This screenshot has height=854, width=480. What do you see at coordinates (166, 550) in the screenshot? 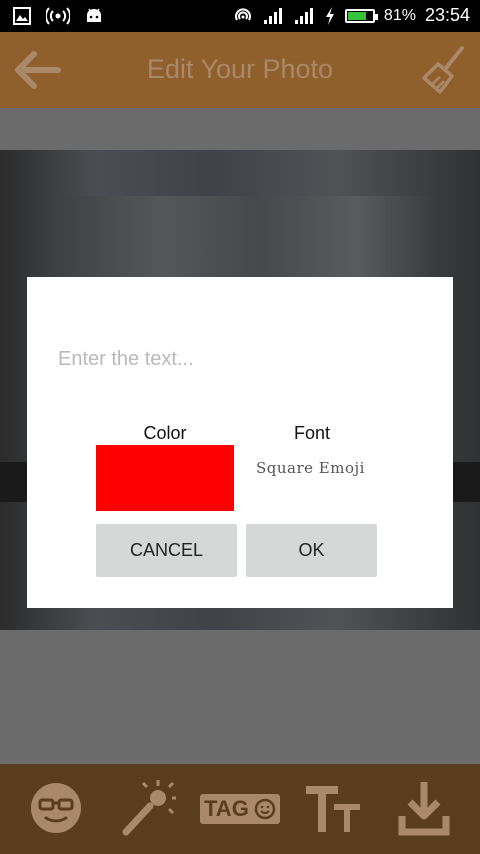
I see `cancel-button: CANCEL` at bounding box center [166, 550].